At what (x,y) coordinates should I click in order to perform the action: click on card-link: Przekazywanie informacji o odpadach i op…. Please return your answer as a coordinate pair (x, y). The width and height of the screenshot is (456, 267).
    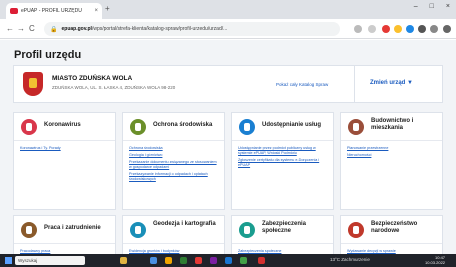
    Looking at the image, I should click on (174, 177).